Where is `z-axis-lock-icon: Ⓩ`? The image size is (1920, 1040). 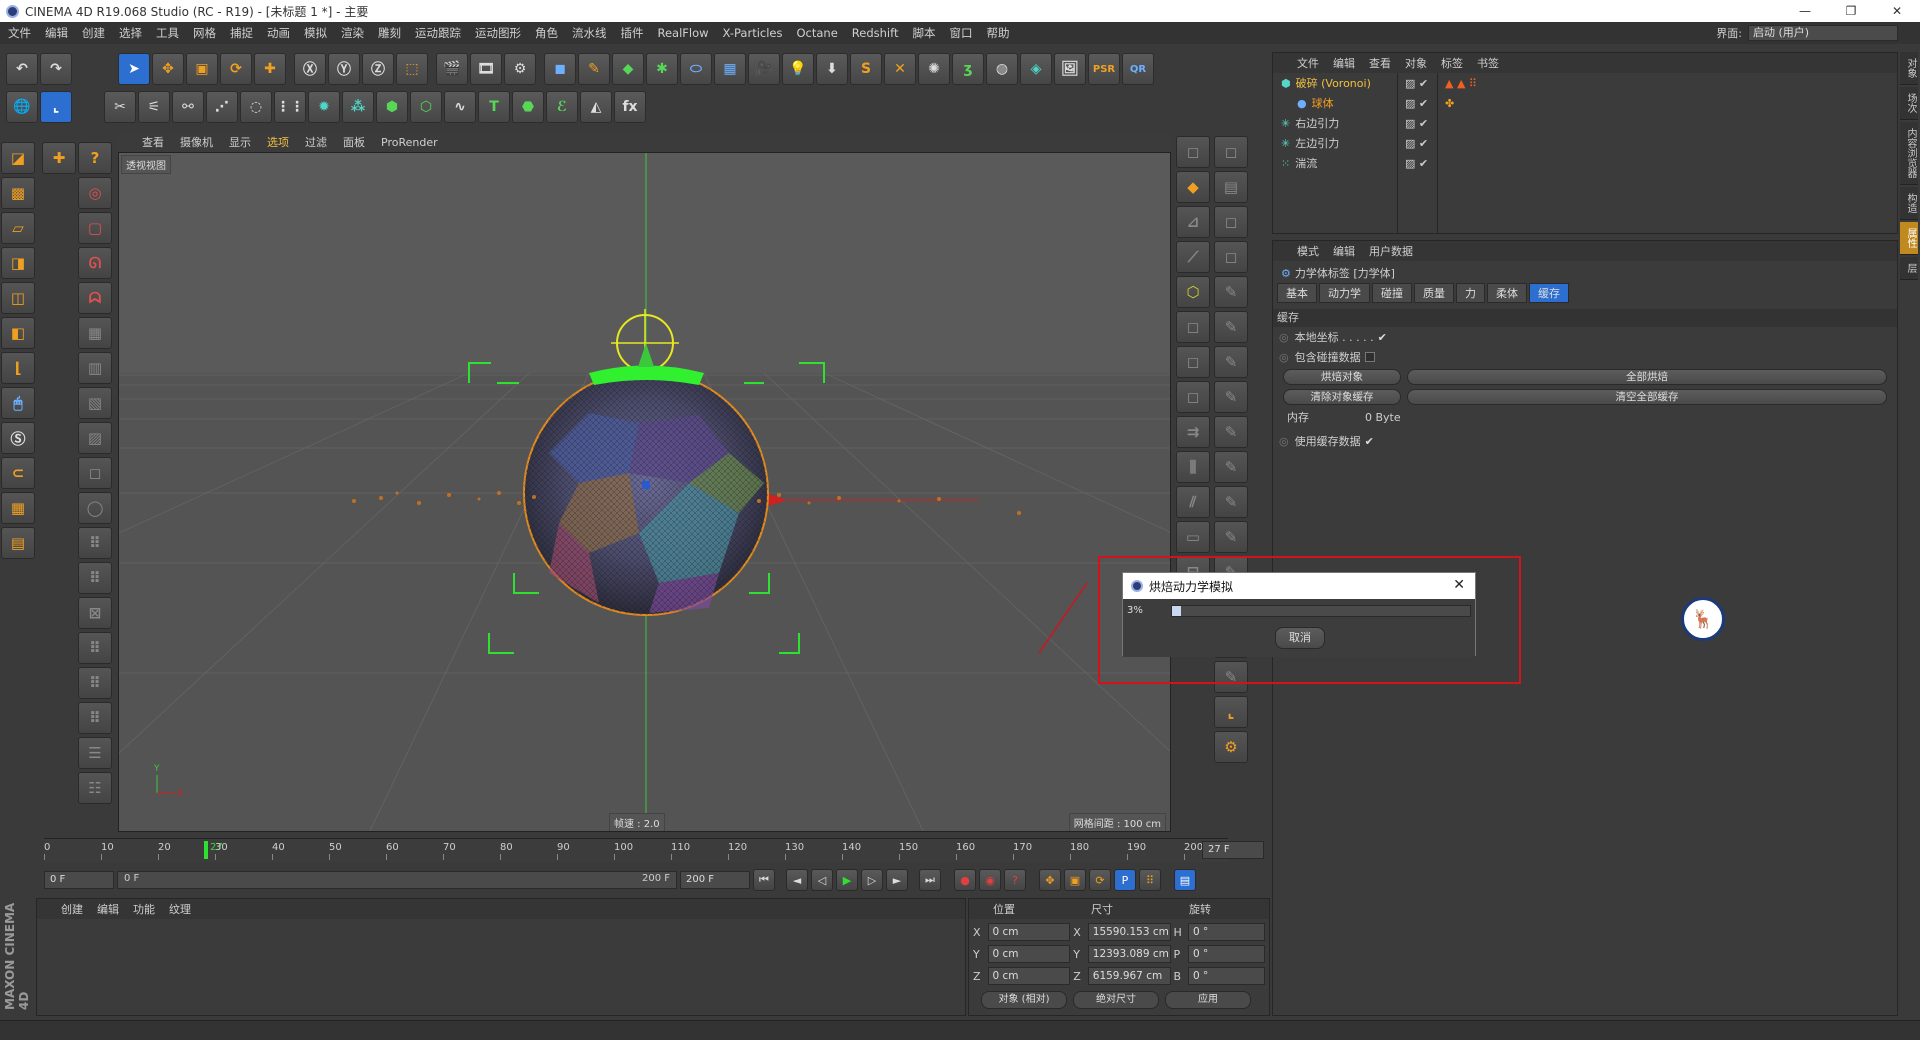
z-axis-lock-icon: Ⓩ is located at coordinates (378, 69).